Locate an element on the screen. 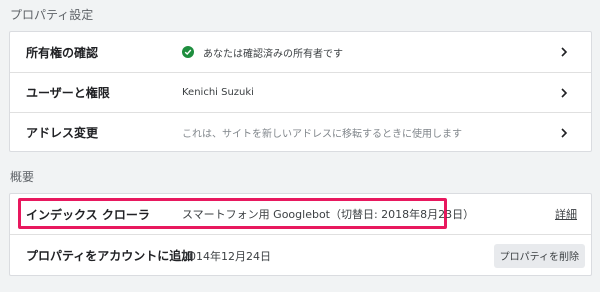  account-added-label: プロパティをアカウントに追加 is located at coordinates (110, 256).